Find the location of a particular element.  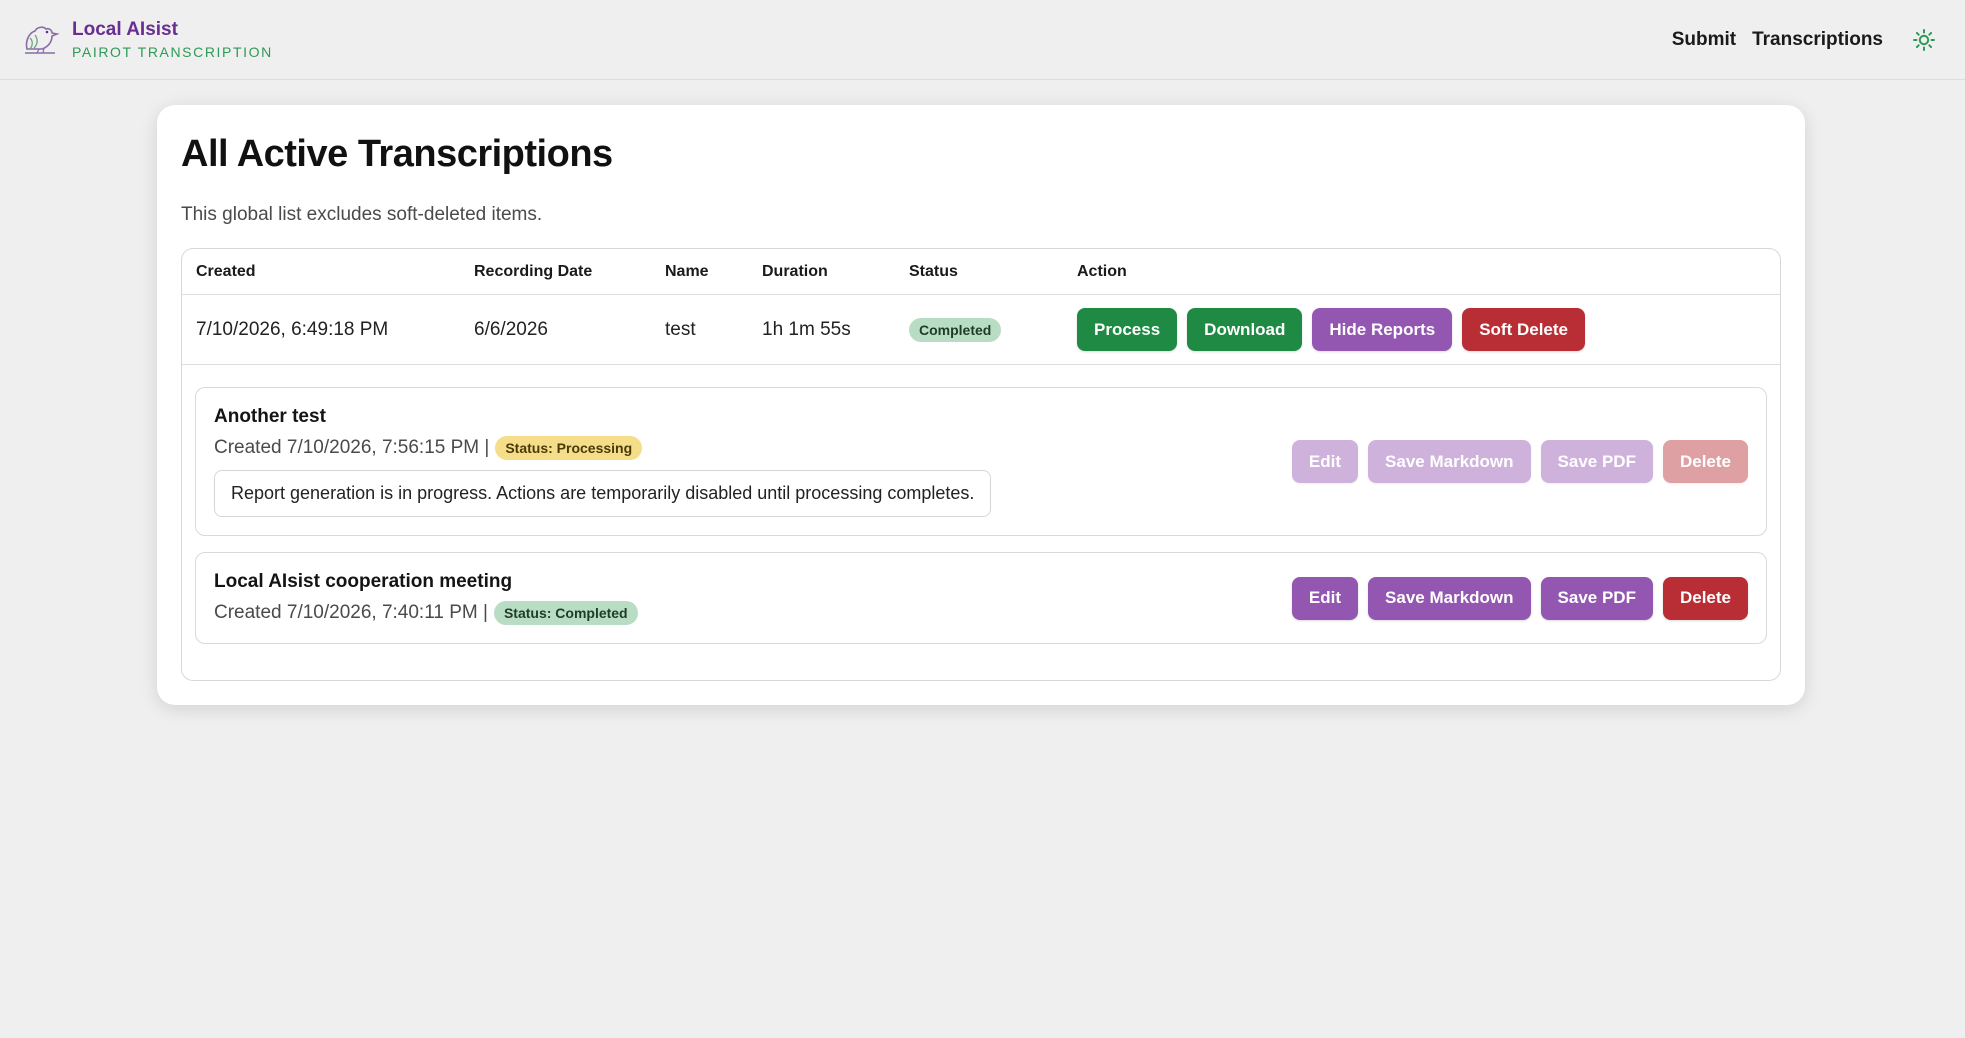

status-badge: Status: Completed is located at coordinates (565, 613).